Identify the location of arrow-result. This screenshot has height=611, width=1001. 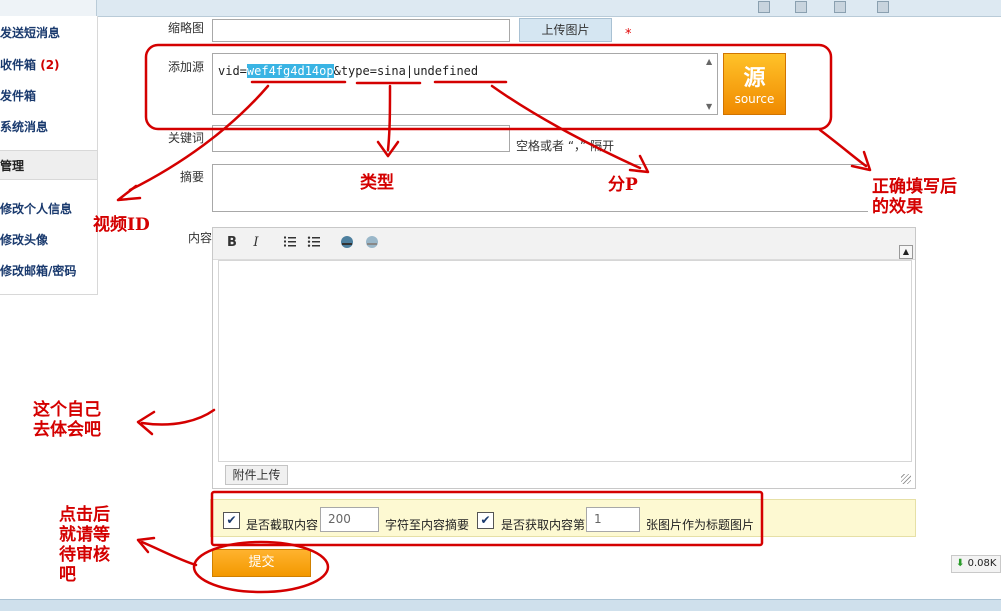
(843, 148).